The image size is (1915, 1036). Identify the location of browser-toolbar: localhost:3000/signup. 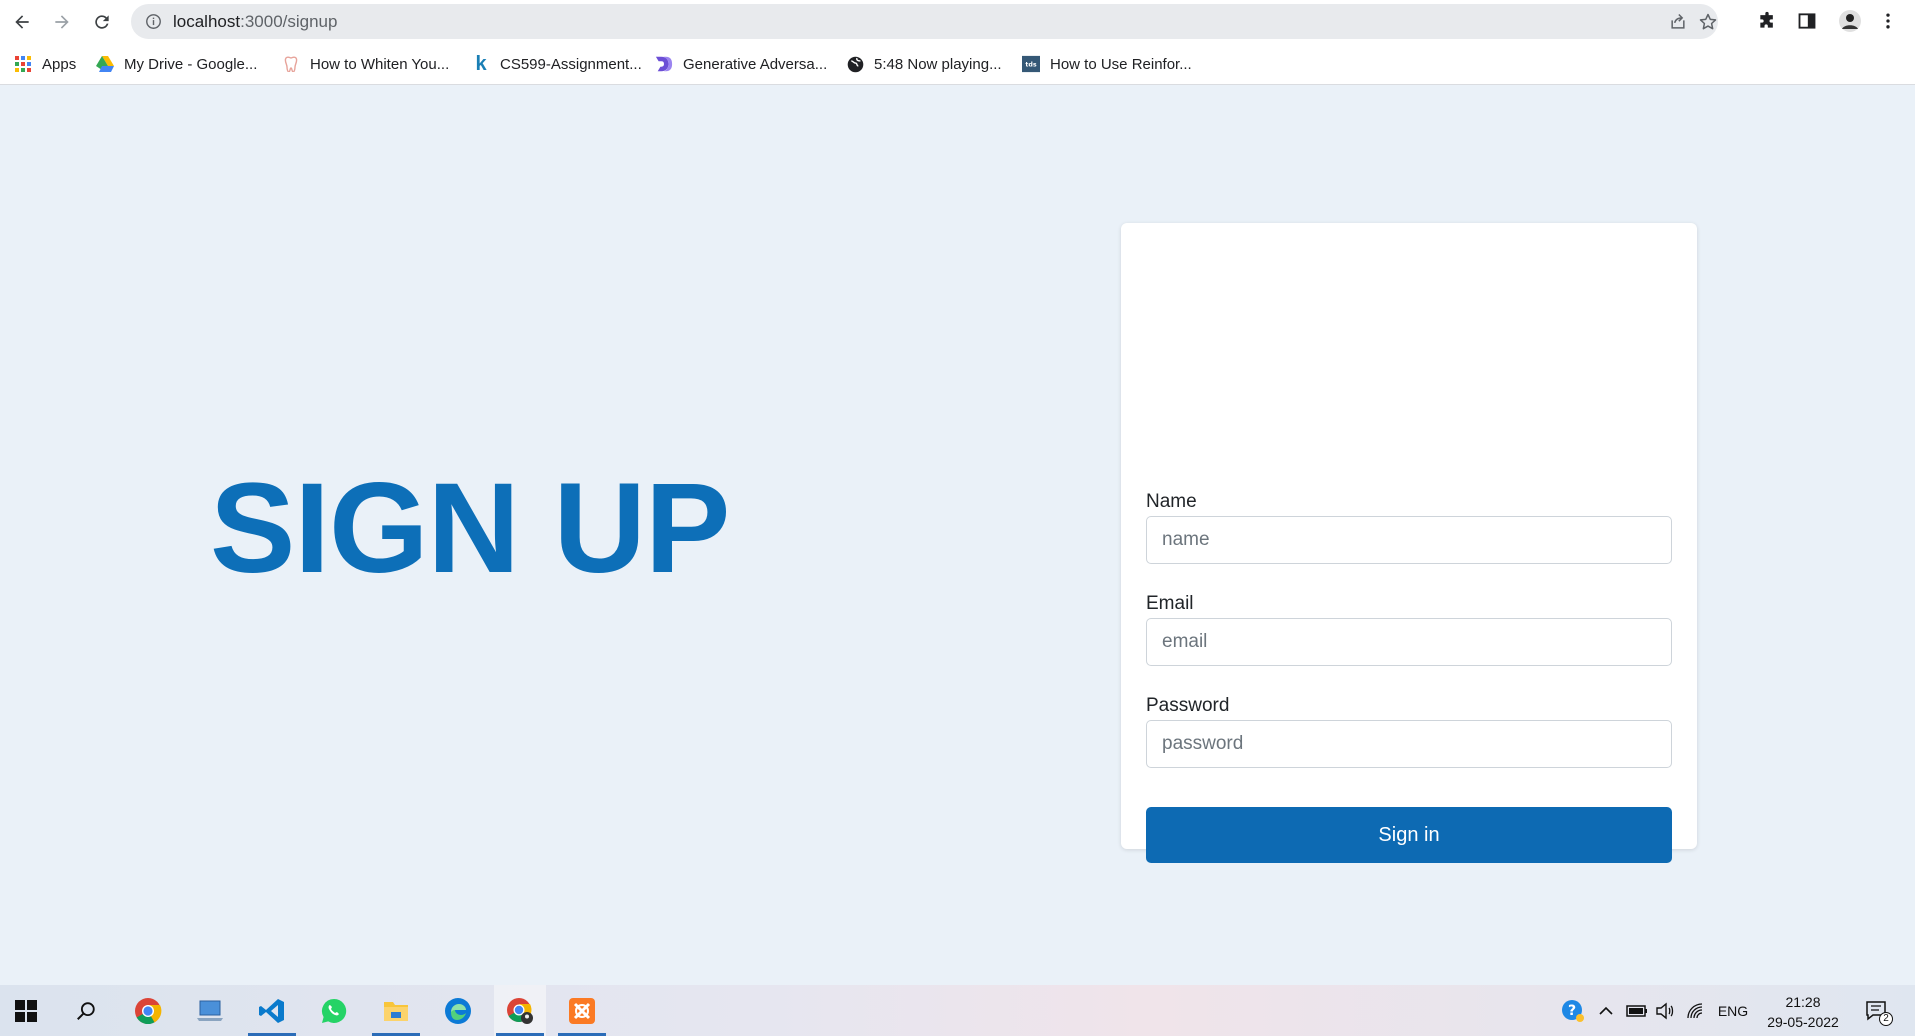
(957, 21).